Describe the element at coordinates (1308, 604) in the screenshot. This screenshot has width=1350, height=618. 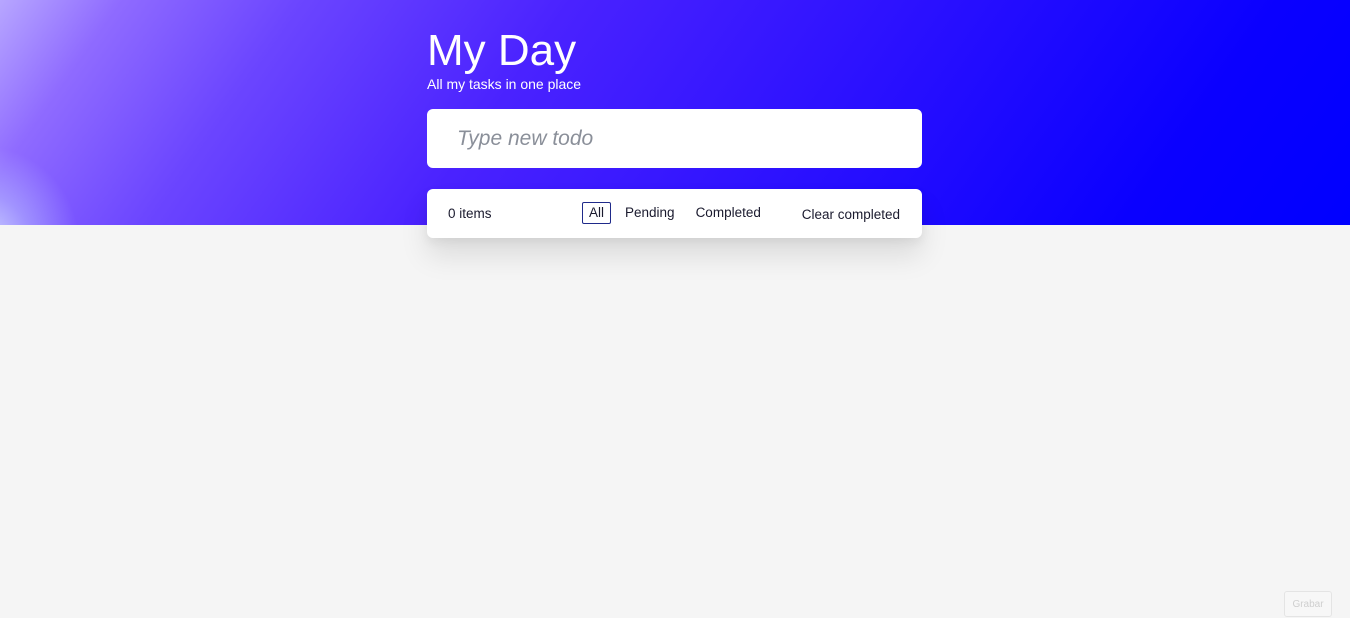
I see `record-button: Grabar` at that location.